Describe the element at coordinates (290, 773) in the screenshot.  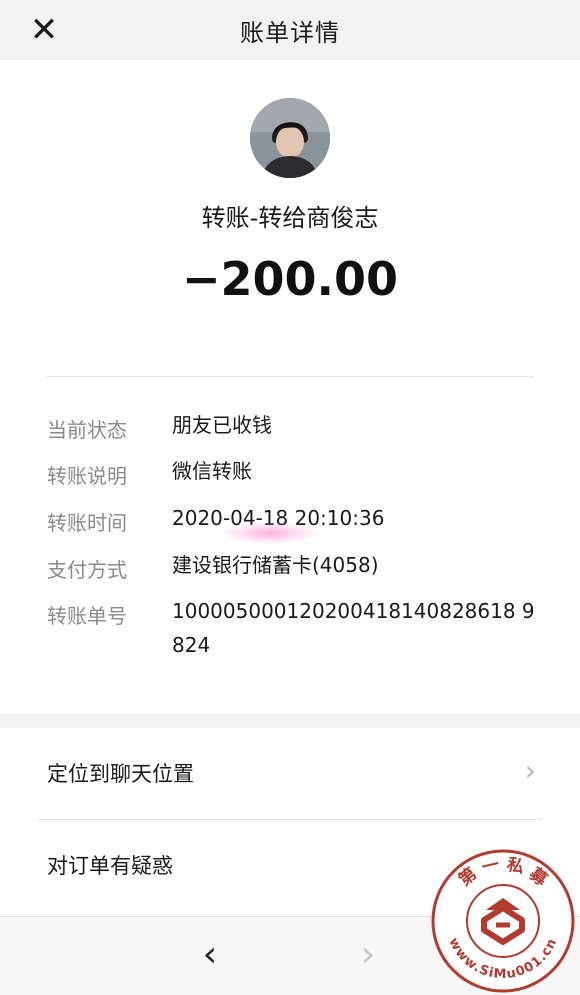
I see `locate-chat-row: 定位到聊天位置 ›` at that location.